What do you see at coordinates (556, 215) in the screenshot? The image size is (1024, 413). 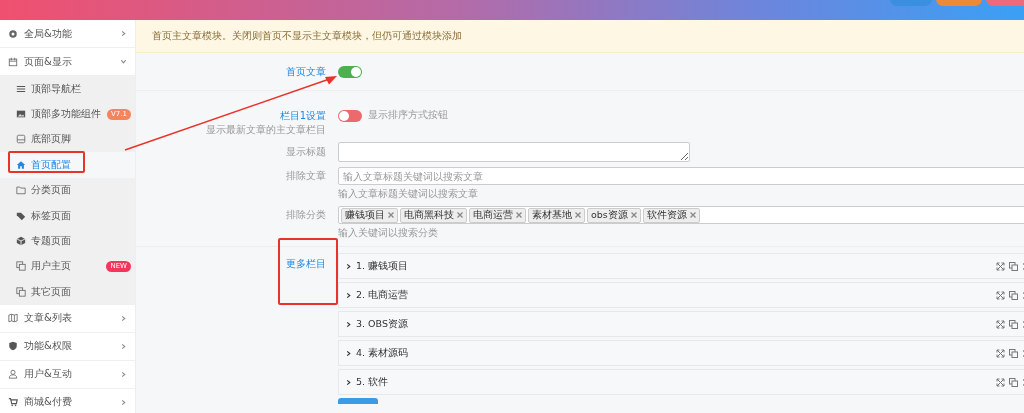 I see `category-tag: 素材基地` at bounding box center [556, 215].